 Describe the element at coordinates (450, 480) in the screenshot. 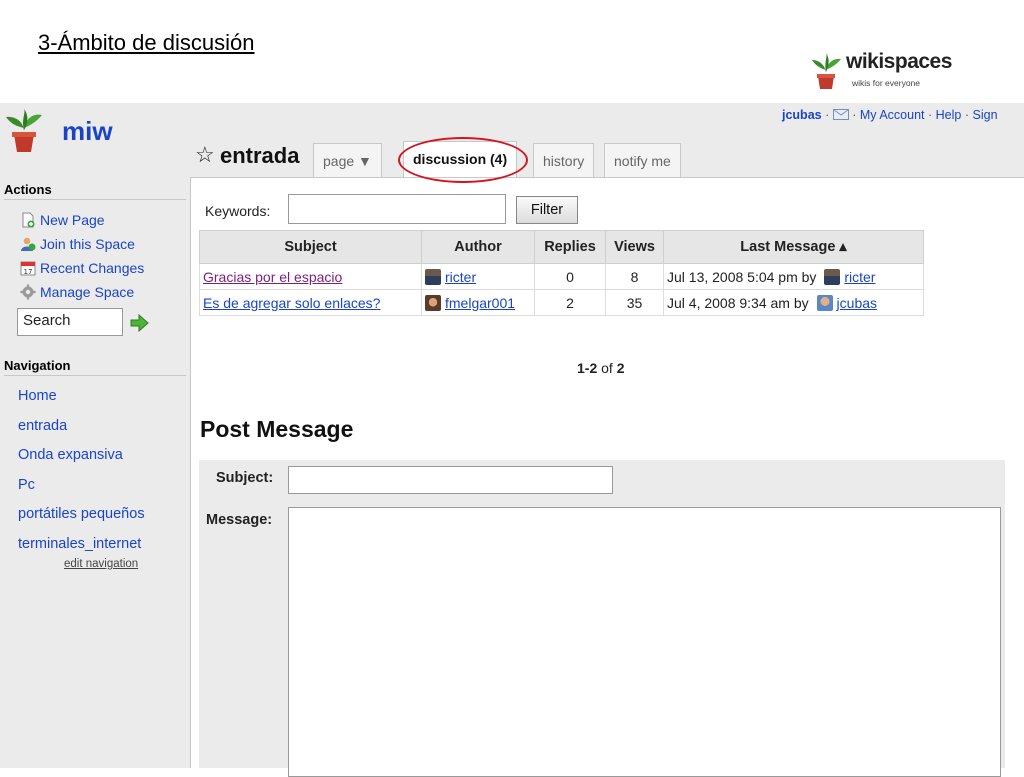

I see `subject-input` at that location.